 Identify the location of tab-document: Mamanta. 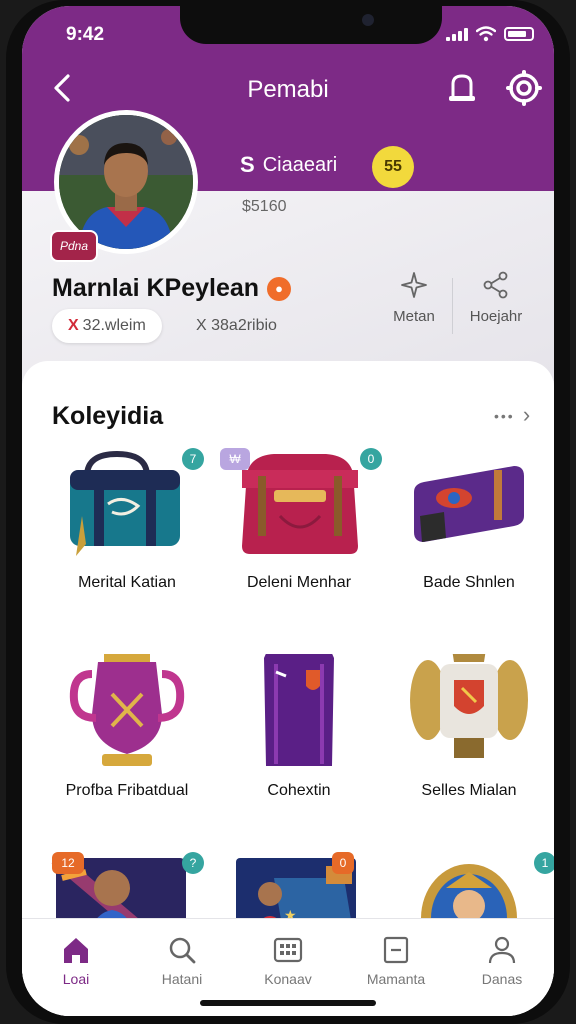
(396, 961).